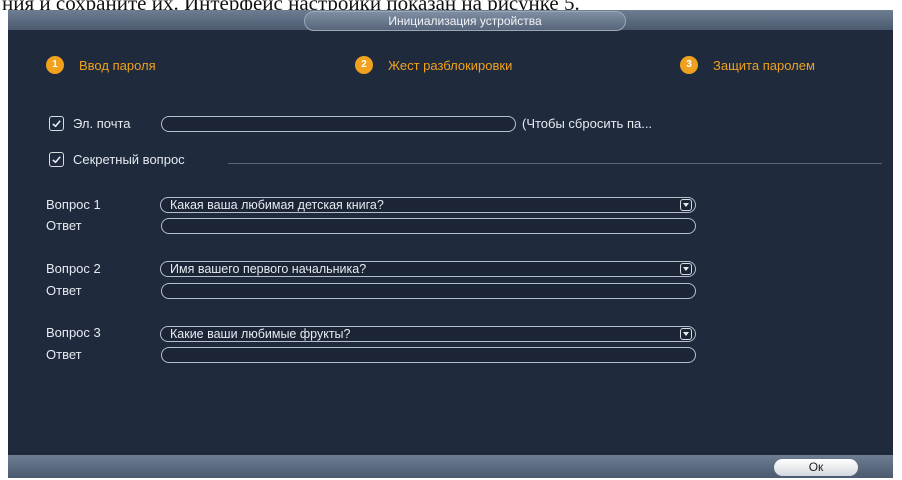 Image resolution: width=902 pixels, height=480 pixels. What do you see at coordinates (689, 65) in the screenshot?
I see `step-3-number: 3` at bounding box center [689, 65].